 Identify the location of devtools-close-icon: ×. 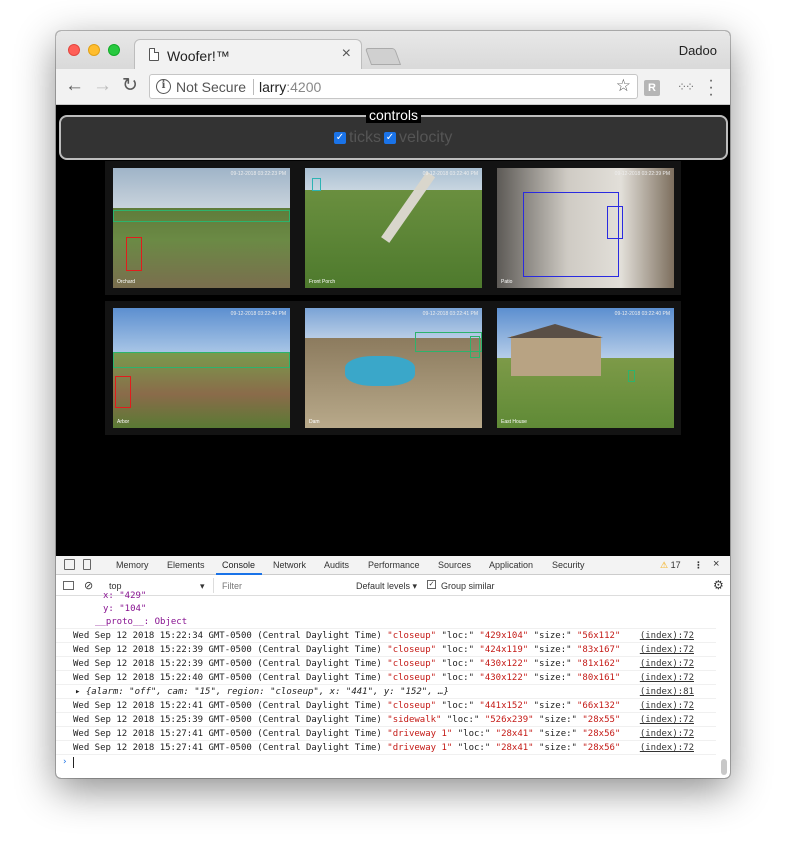
(716, 564).